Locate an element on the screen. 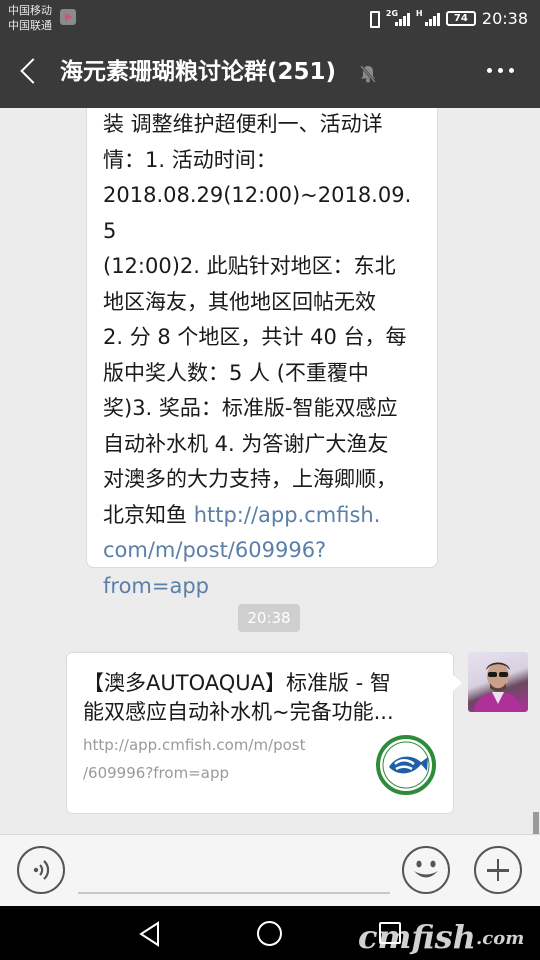  emoji-button is located at coordinates (426, 870).